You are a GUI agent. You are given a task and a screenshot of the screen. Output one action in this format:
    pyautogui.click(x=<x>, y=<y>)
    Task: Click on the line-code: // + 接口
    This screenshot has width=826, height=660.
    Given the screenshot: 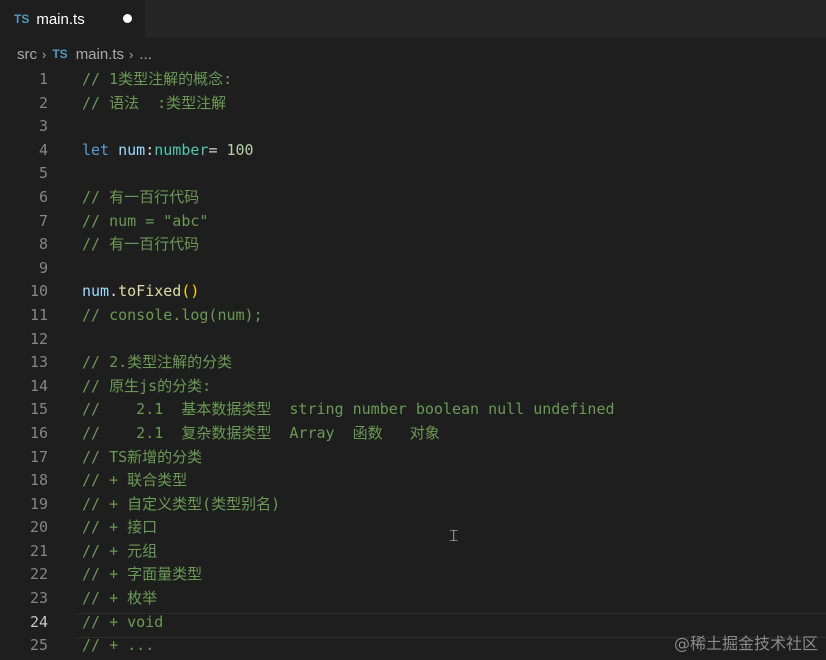 What is the action you would take?
    pyautogui.click(x=119, y=528)
    